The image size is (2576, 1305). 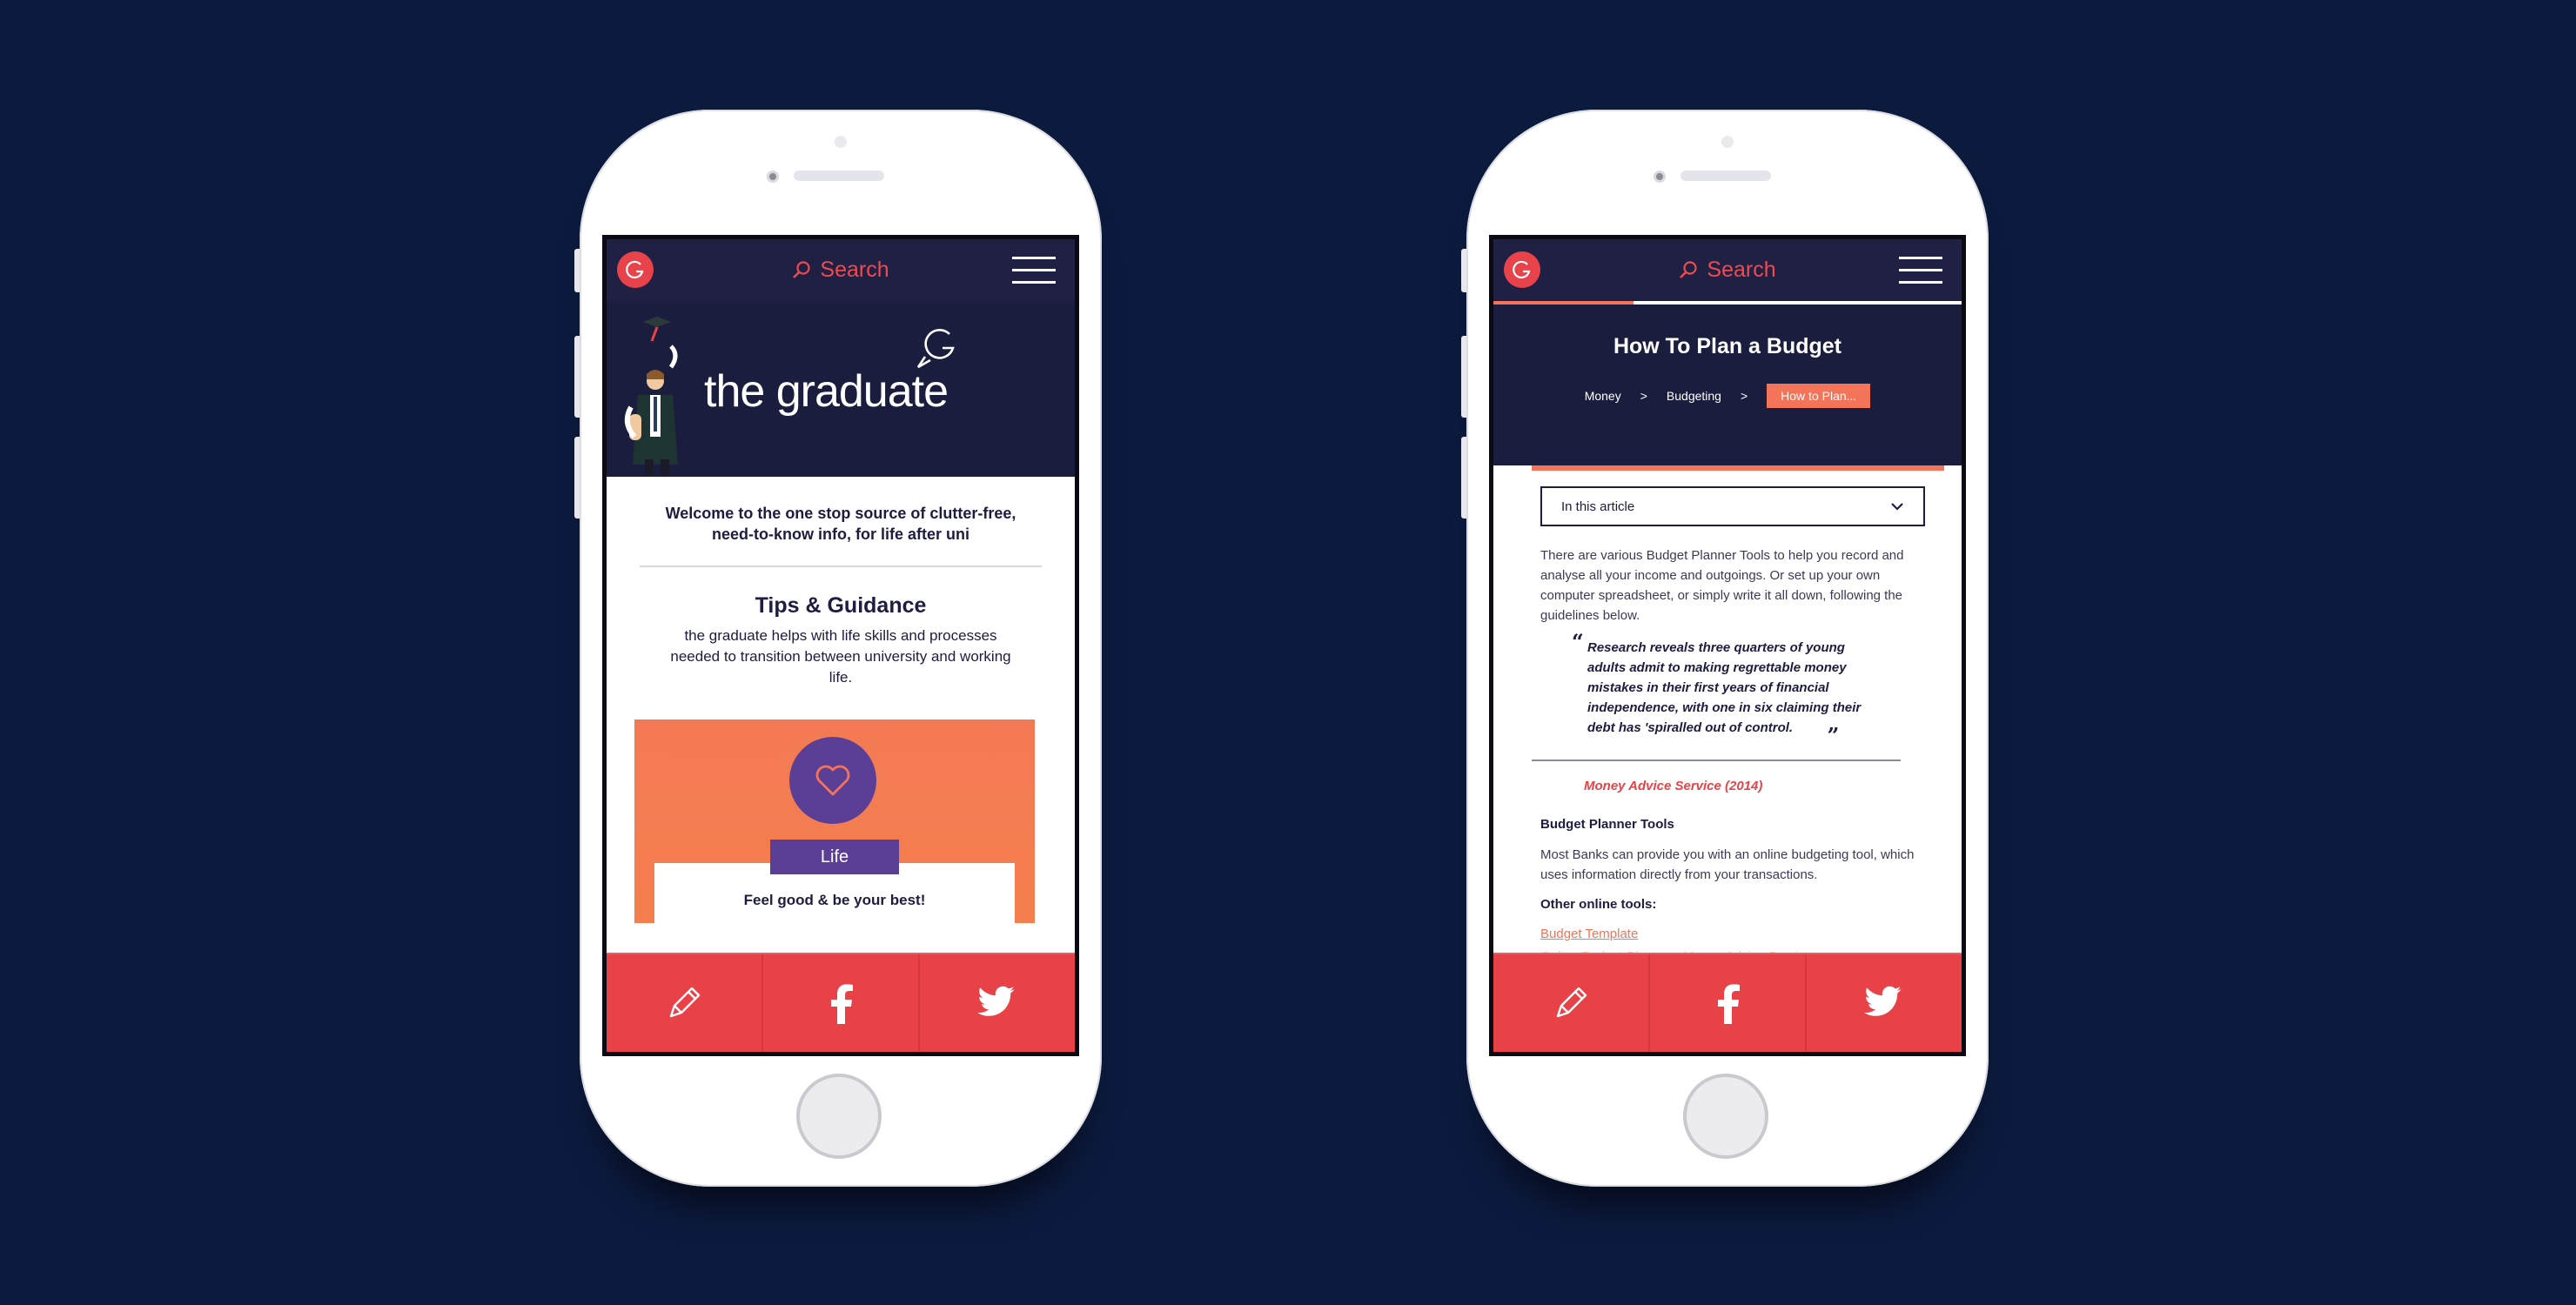 I want to click on life-category-card: Feel good & be your best! Life, so click(x=834, y=821).